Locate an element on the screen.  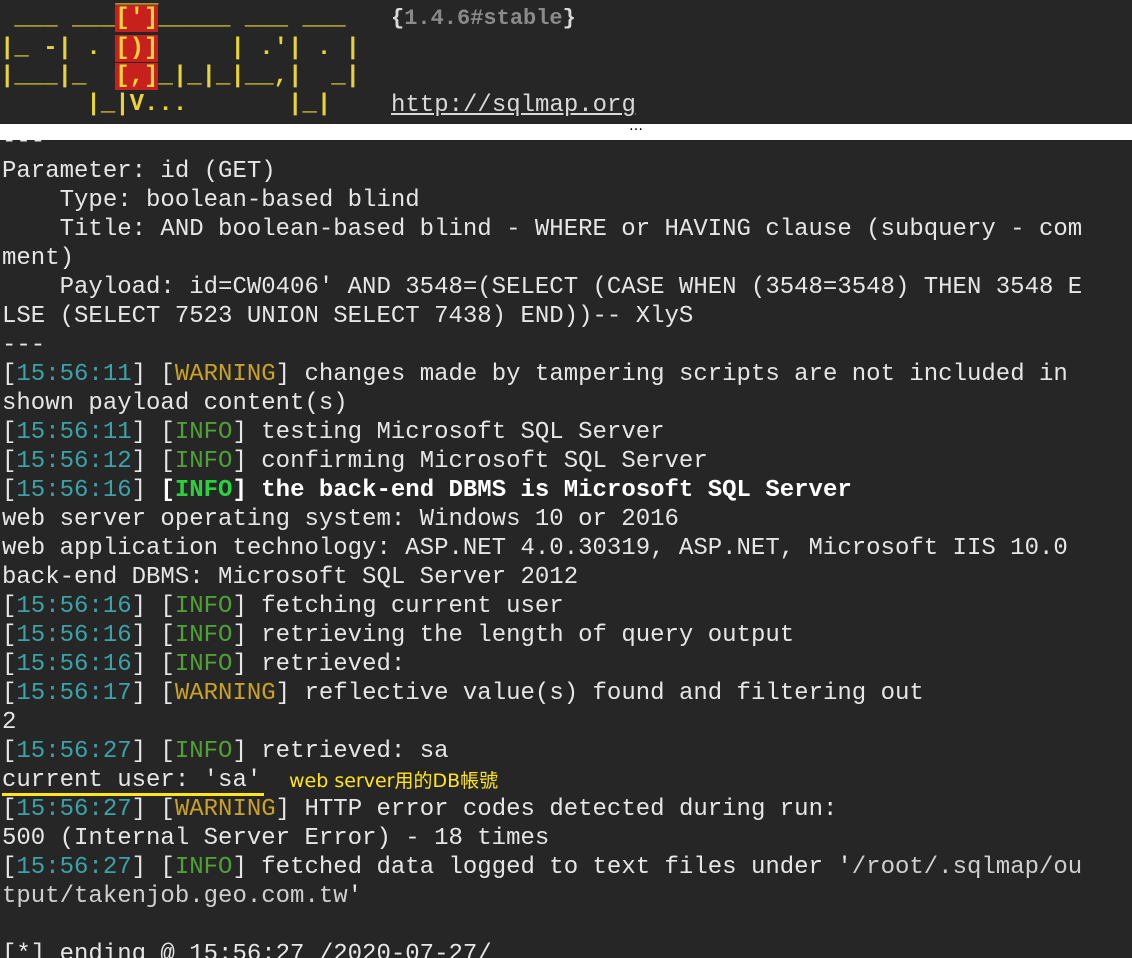
output-path: tput/takenjob.geo.com.tw is located at coordinates (175, 896).